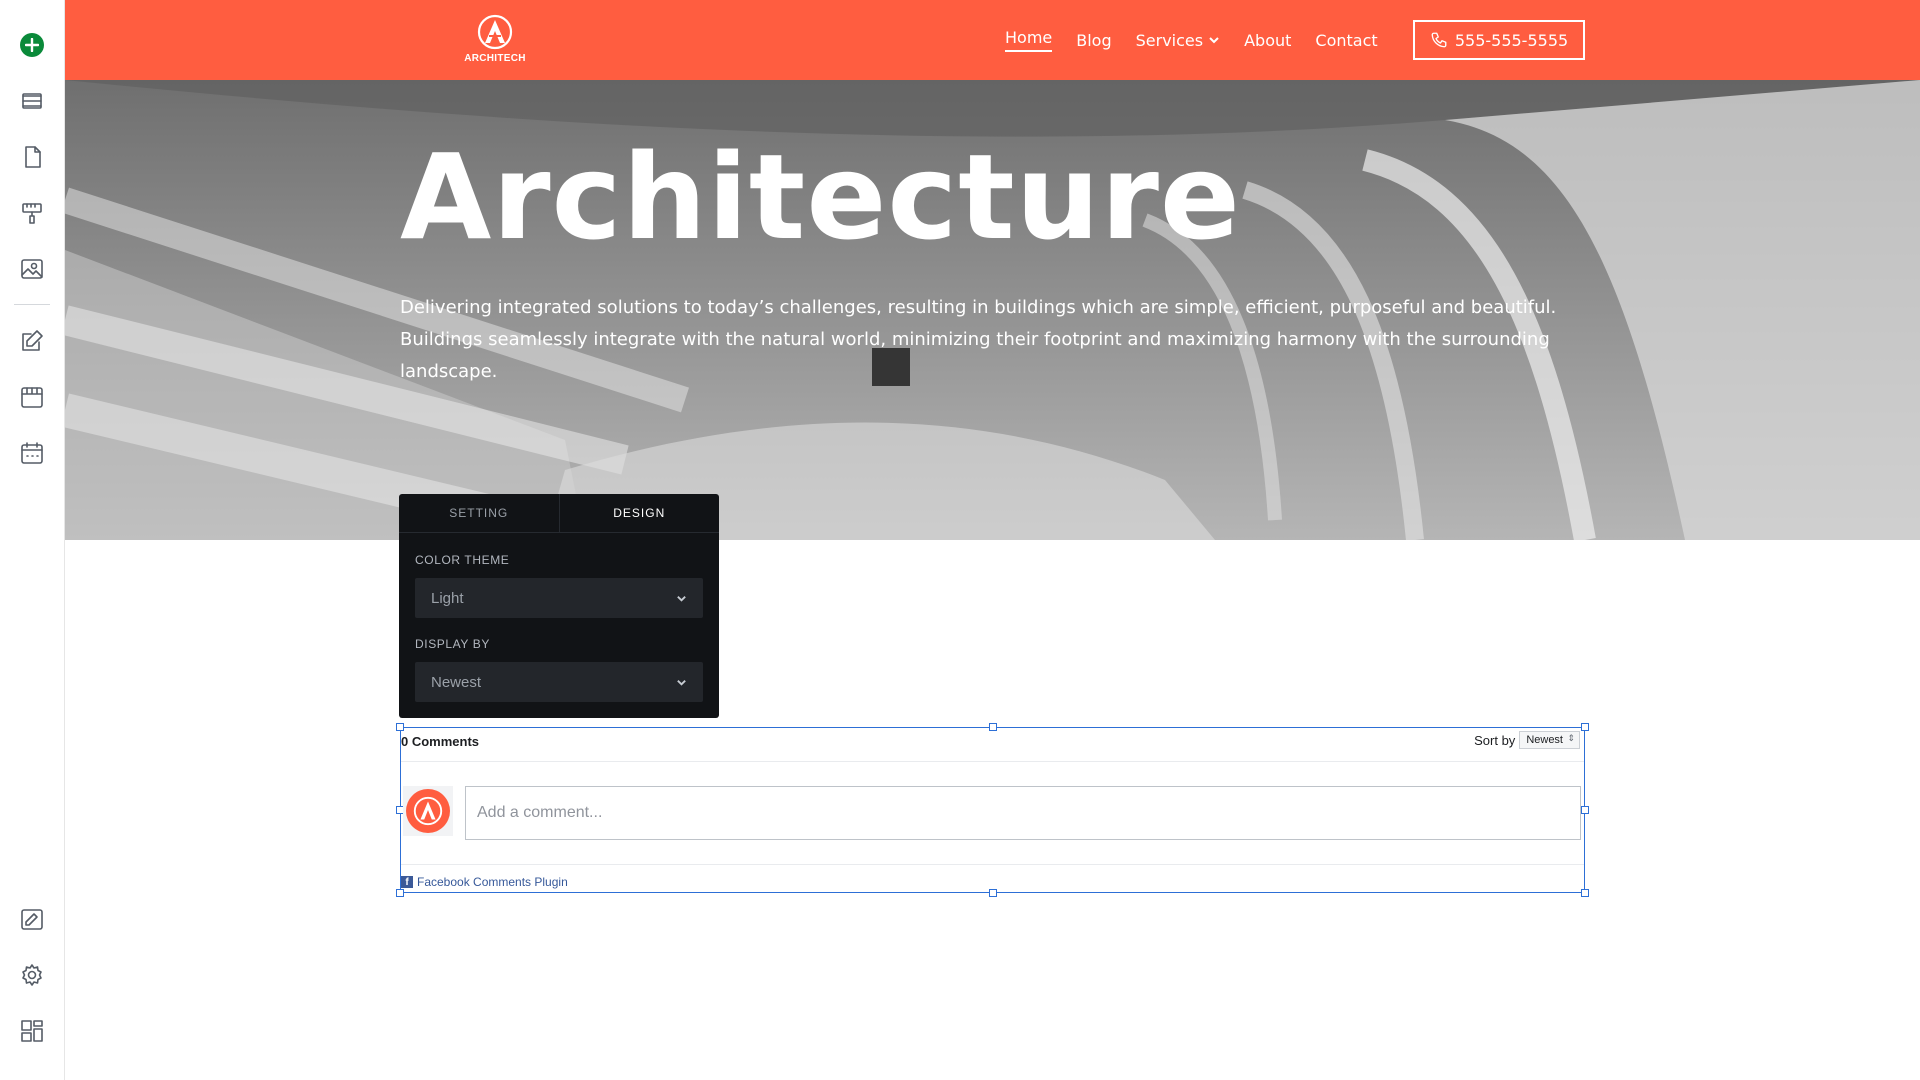  Describe the element at coordinates (32, 341) in the screenshot. I see `blog-edit-icon` at that location.